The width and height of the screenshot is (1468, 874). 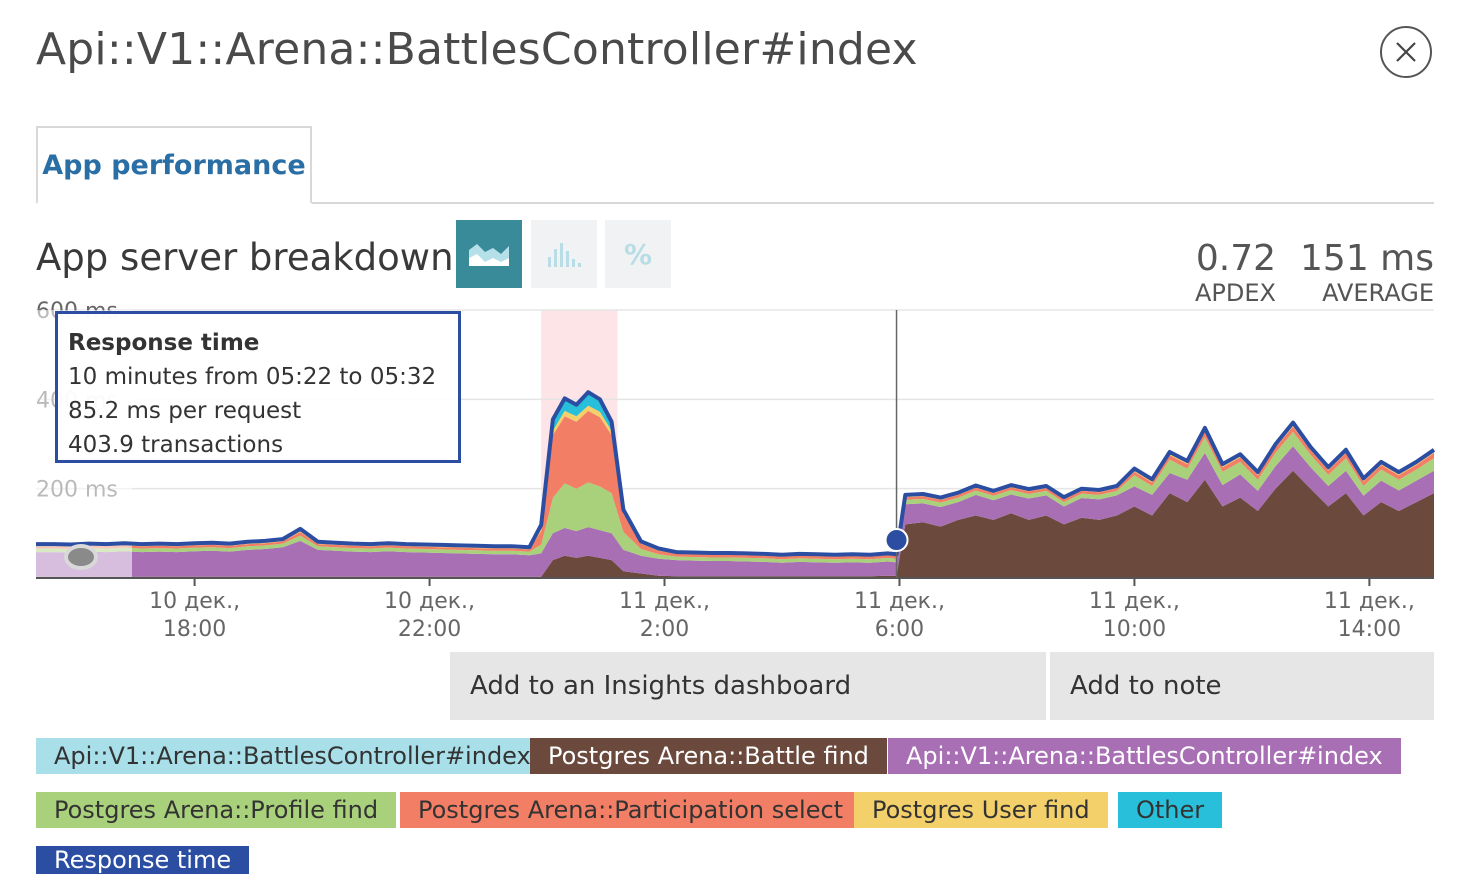 I want to click on page-title: Api::V1::Arena::BattlesController#index, so click(x=477, y=49).